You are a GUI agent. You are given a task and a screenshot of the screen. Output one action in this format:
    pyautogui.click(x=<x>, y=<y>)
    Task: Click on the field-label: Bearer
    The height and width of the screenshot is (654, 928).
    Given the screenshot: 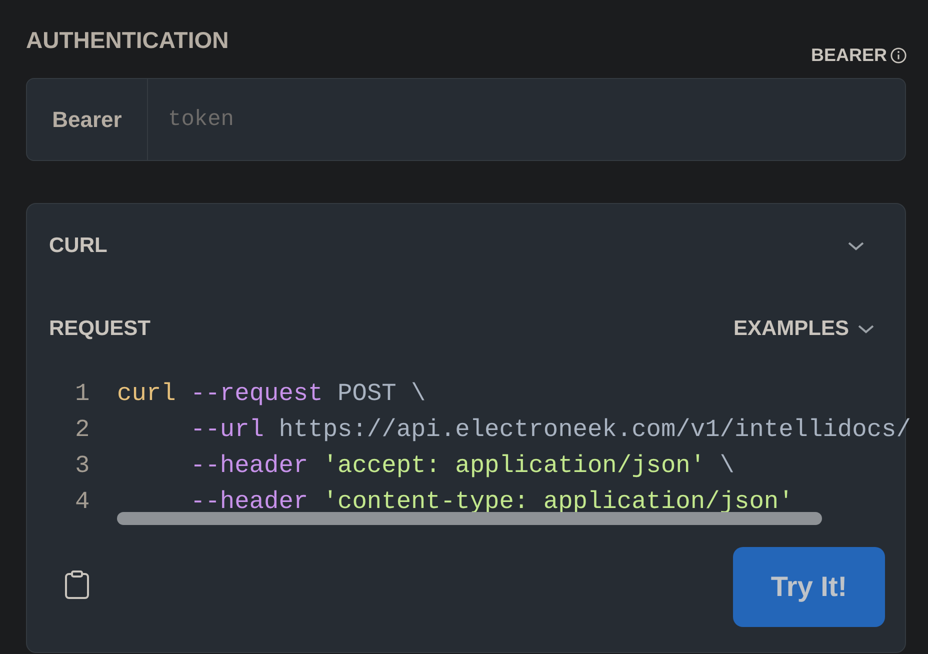 What is the action you would take?
    pyautogui.click(x=87, y=119)
    